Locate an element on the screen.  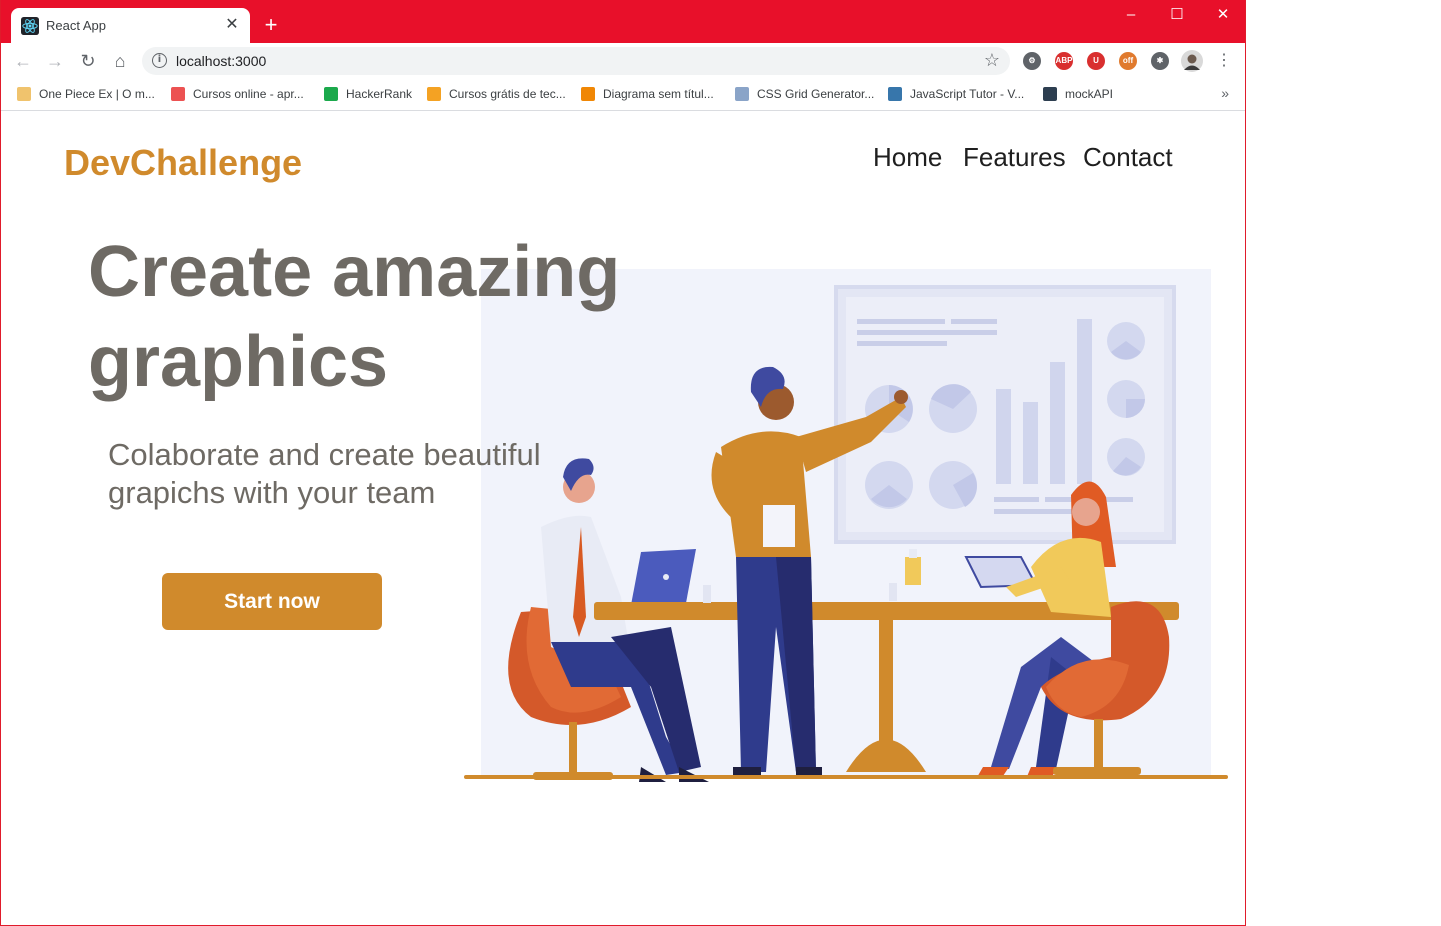
nav-link-home: Home is located at coordinates (907, 157).